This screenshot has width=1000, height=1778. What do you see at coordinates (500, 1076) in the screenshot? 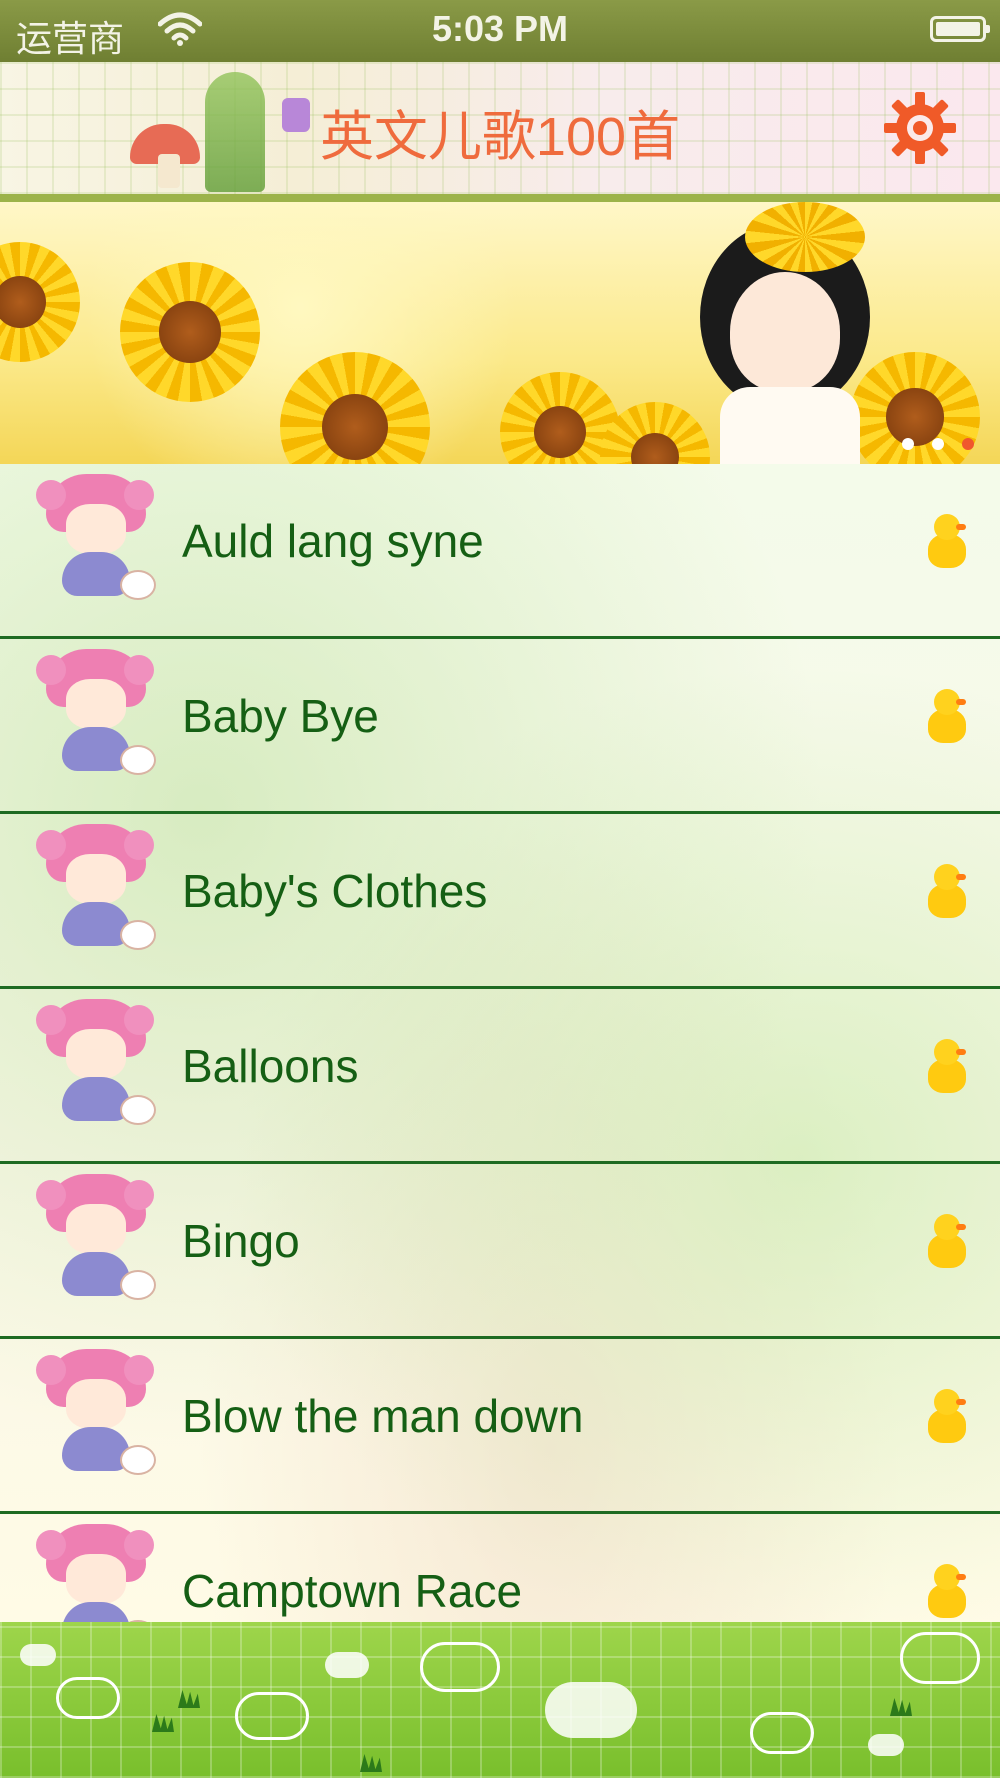
I see `list-item: Balloons` at bounding box center [500, 1076].